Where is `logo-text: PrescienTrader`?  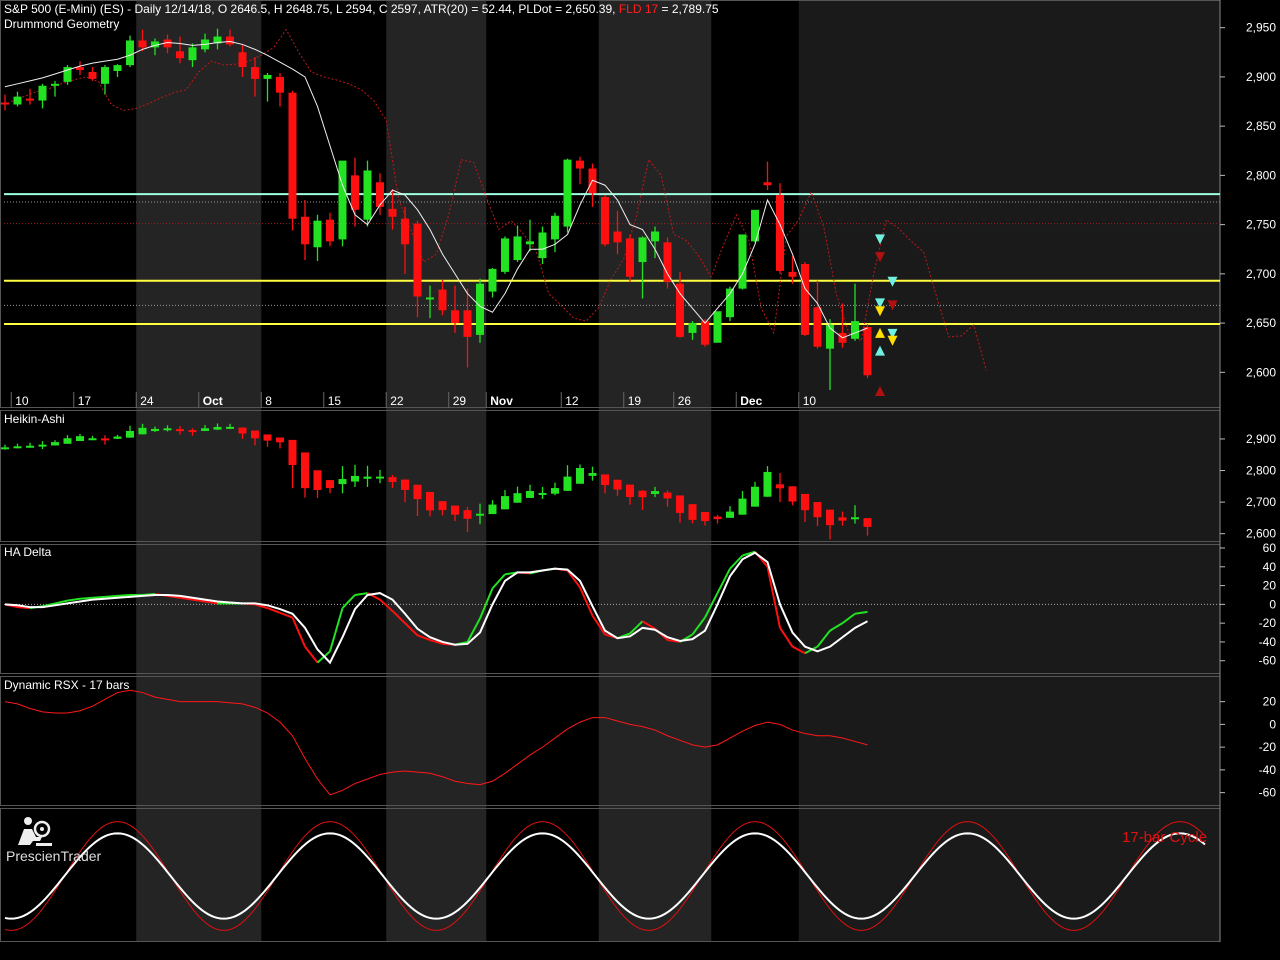 logo-text: PrescienTrader is located at coordinates (54, 856).